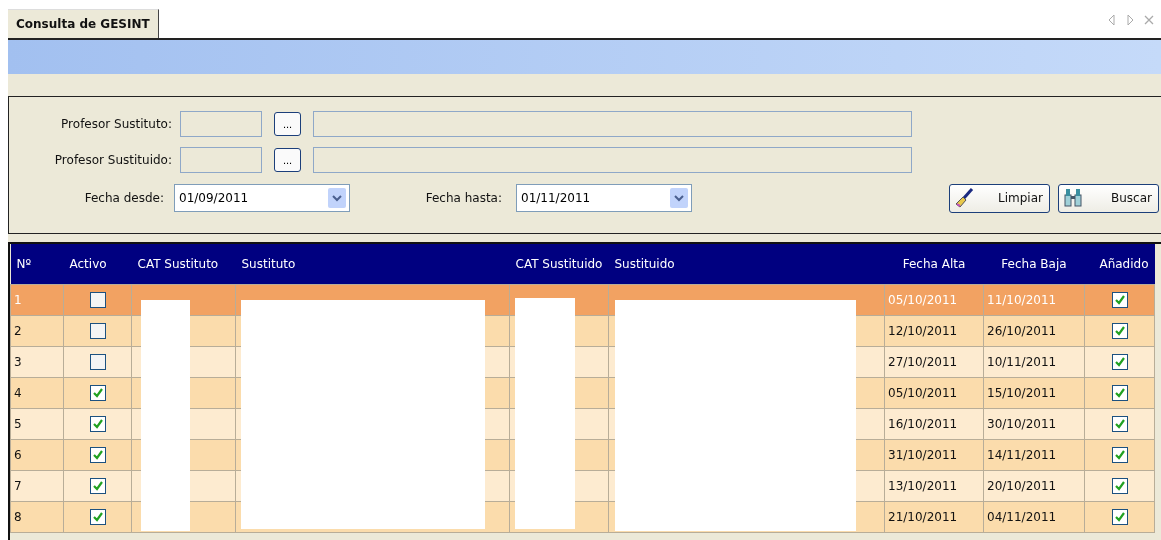  What do you see at coordinates (1034, 264) in the screenshot?
I see `column-header: Fecha Baja` at bounding box center [1034, 264].